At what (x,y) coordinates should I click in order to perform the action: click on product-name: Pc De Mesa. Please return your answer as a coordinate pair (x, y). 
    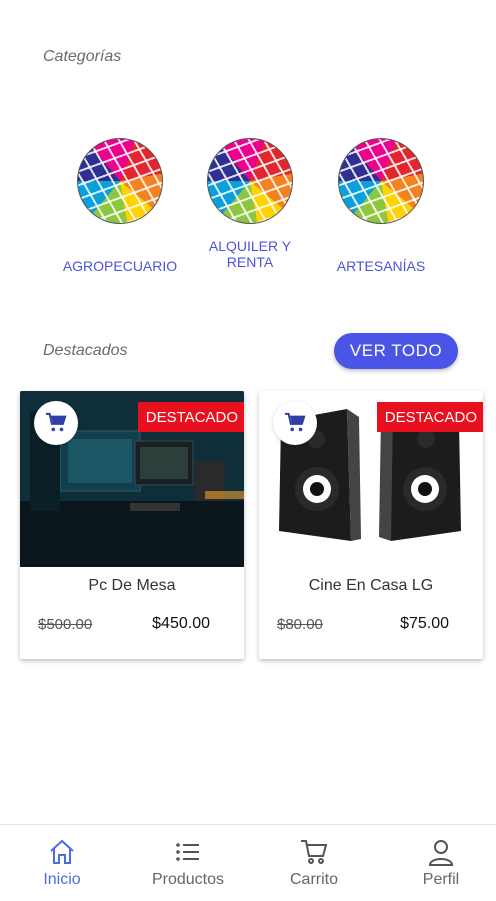
    Looking at the image, I should click on (132, 585).